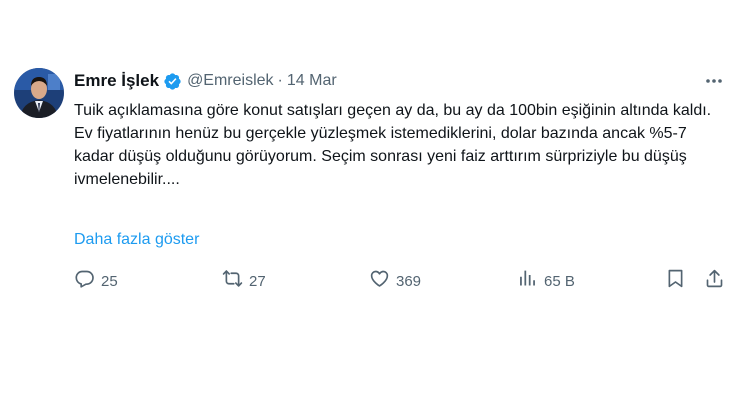  I want to click on author-name: Emre İşlek, so click(116, 81).